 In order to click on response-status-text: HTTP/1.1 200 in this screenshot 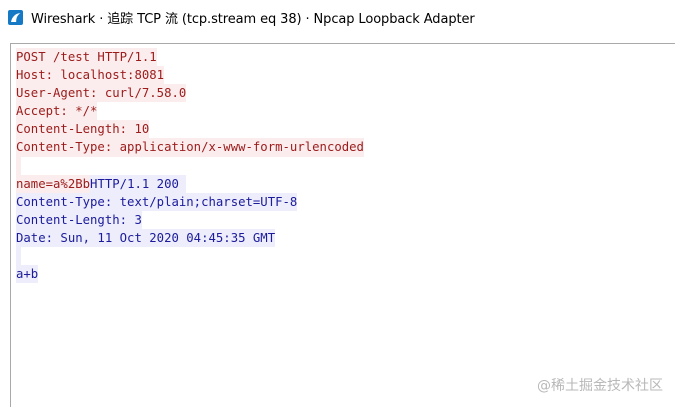, I will do `click(138, 183)`.